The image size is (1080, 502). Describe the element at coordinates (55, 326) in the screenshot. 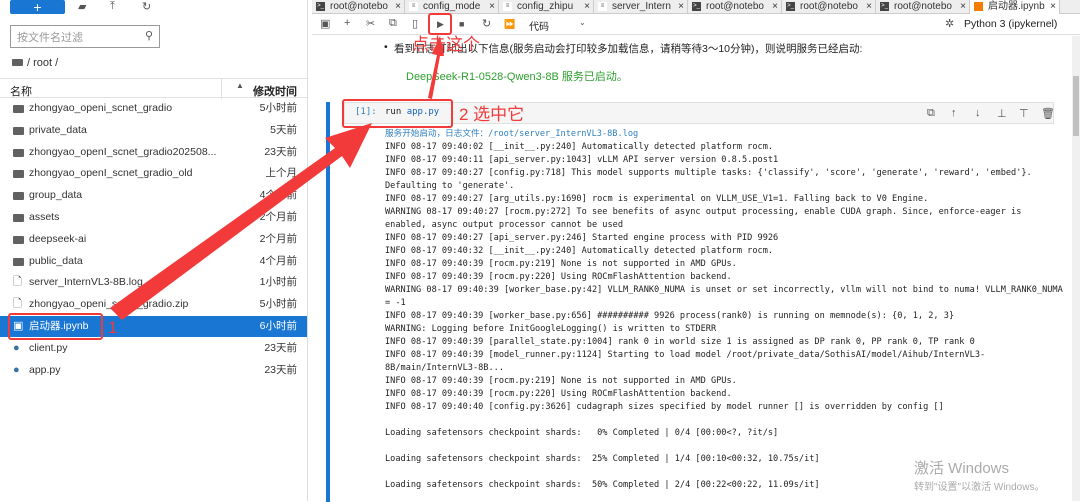

I see `annotation-box-notebook` at that location.